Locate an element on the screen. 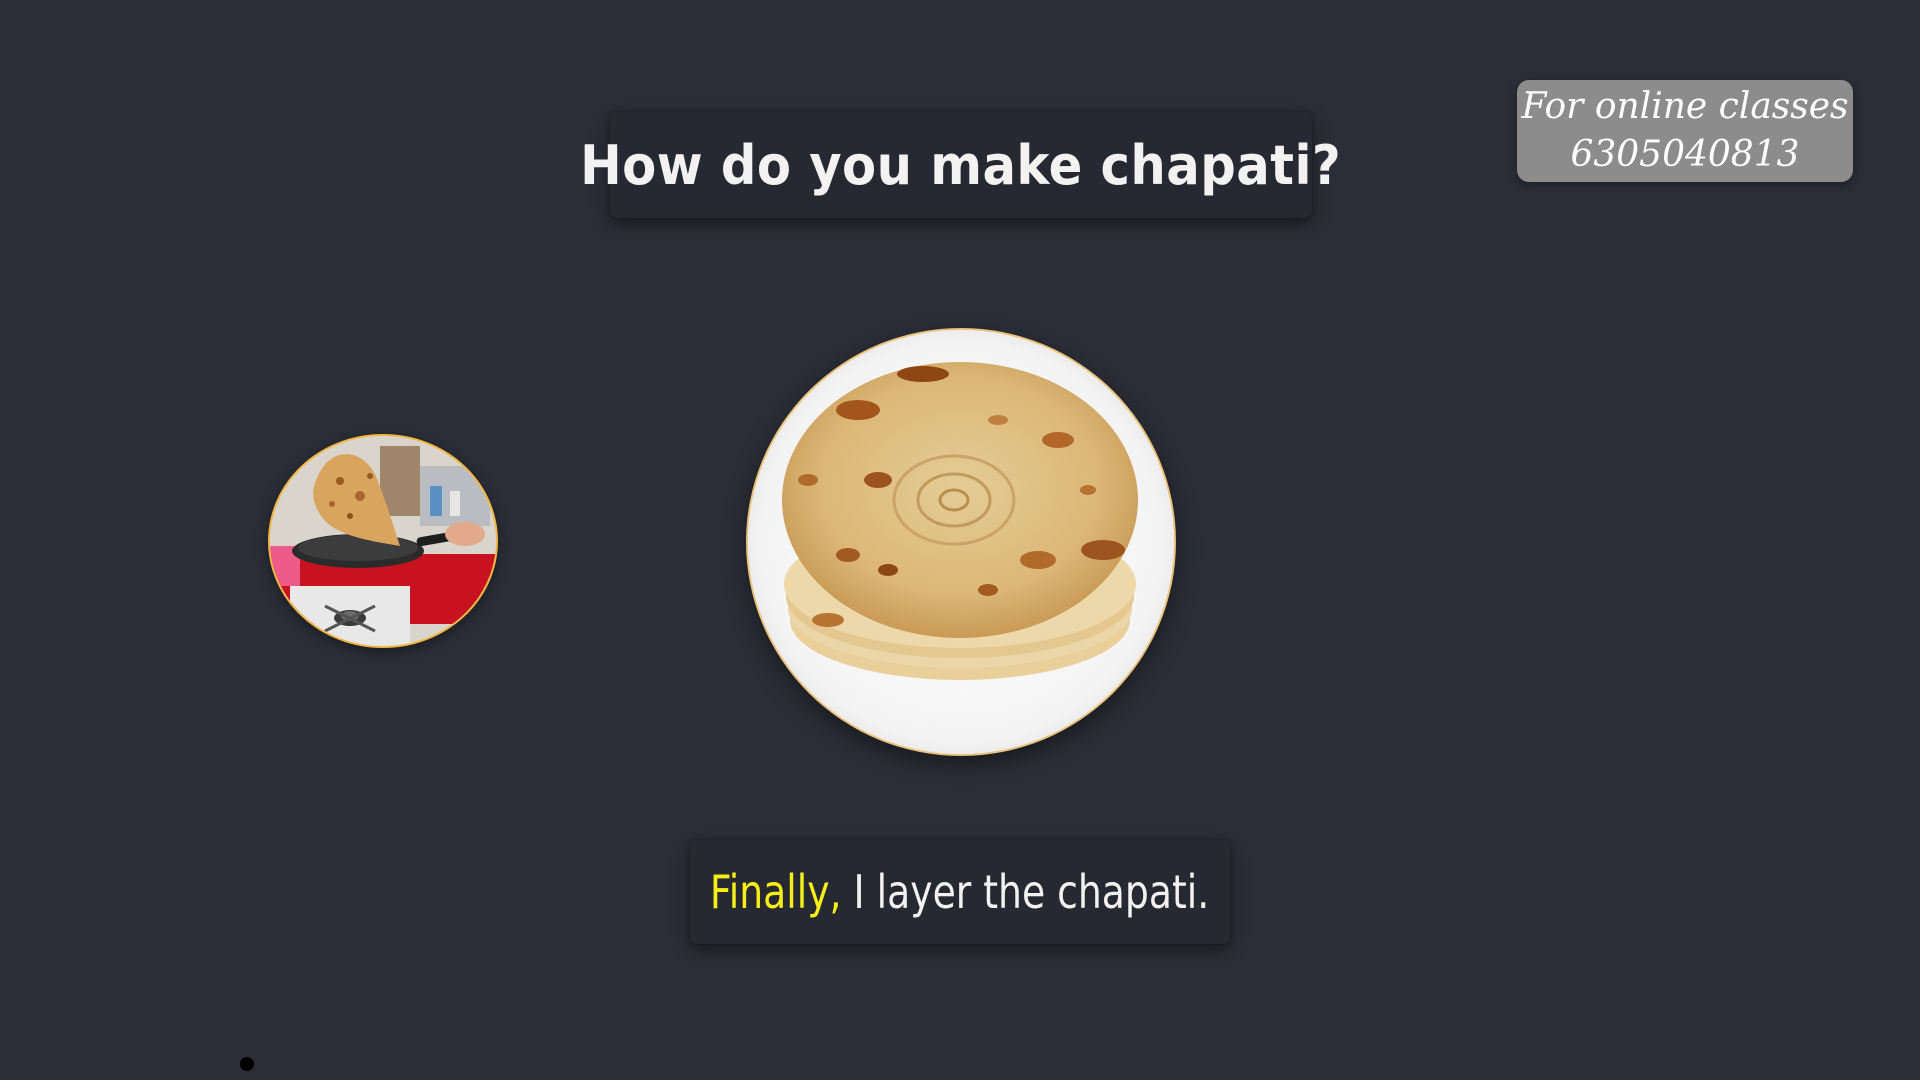 Image resolution: width=1920 pixels, height=1080 pixels. caption-sentence: I layer the chapati. is located at coordinates (1026, 892).